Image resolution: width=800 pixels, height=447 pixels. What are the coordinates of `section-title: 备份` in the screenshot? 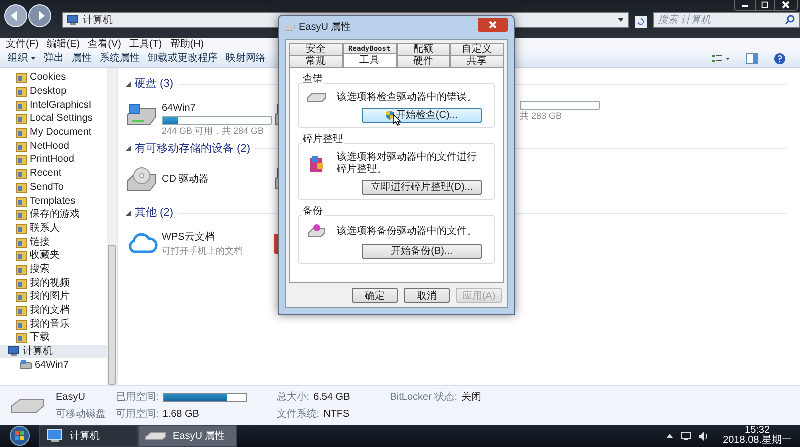 It's located at (313, 211).